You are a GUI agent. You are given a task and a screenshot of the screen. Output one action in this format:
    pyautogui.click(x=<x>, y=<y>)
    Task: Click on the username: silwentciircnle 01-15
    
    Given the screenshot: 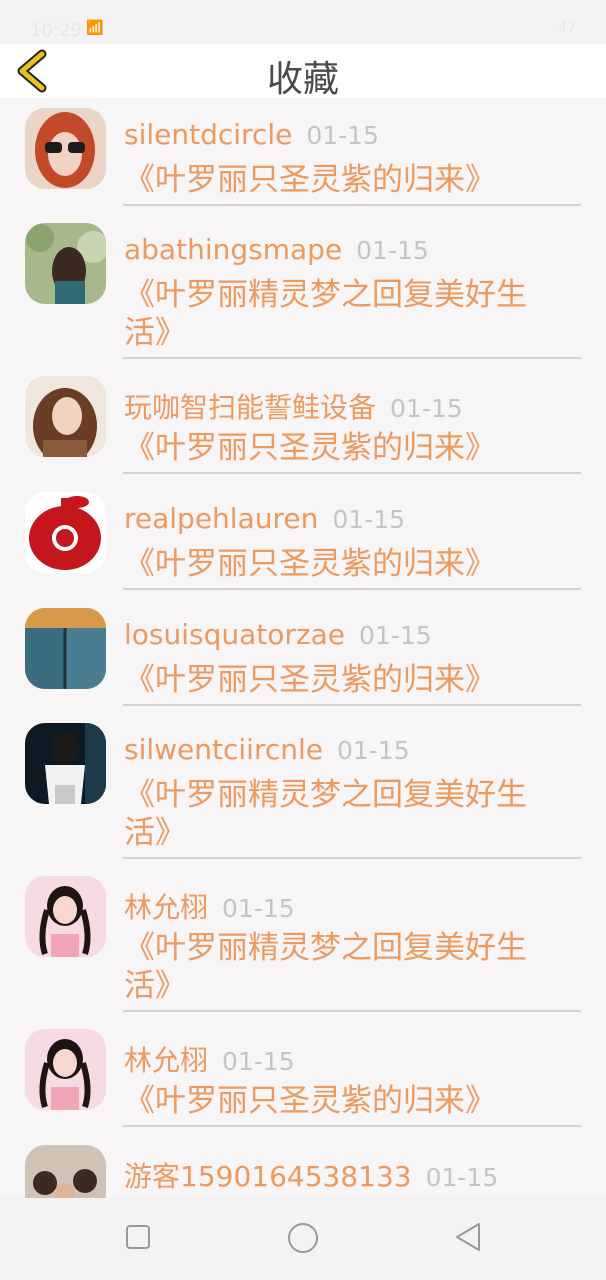 What is the action you would take?
    pyautogui.click(x=267, y=749)
    